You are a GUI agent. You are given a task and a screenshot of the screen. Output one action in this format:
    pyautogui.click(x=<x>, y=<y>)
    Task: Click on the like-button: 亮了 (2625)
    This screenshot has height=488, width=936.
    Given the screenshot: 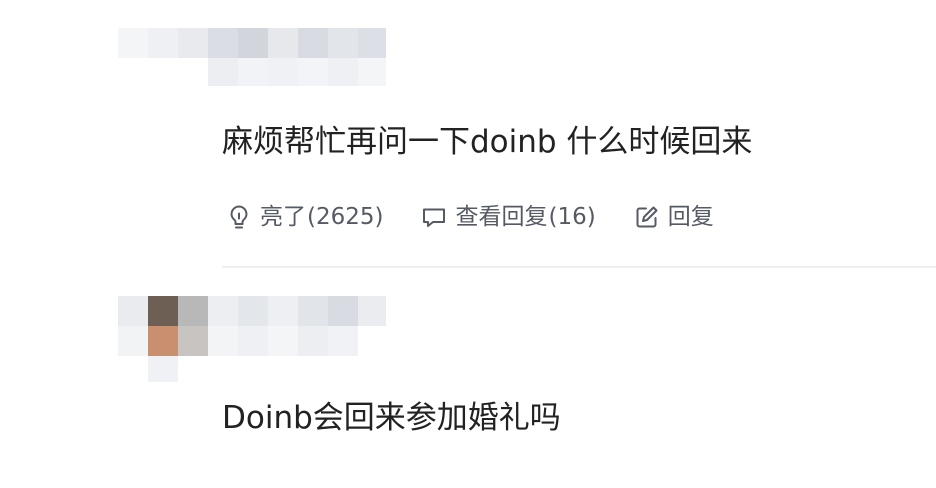 What is the action you would take?
    pyautogui.click(x=304, y=217)
    